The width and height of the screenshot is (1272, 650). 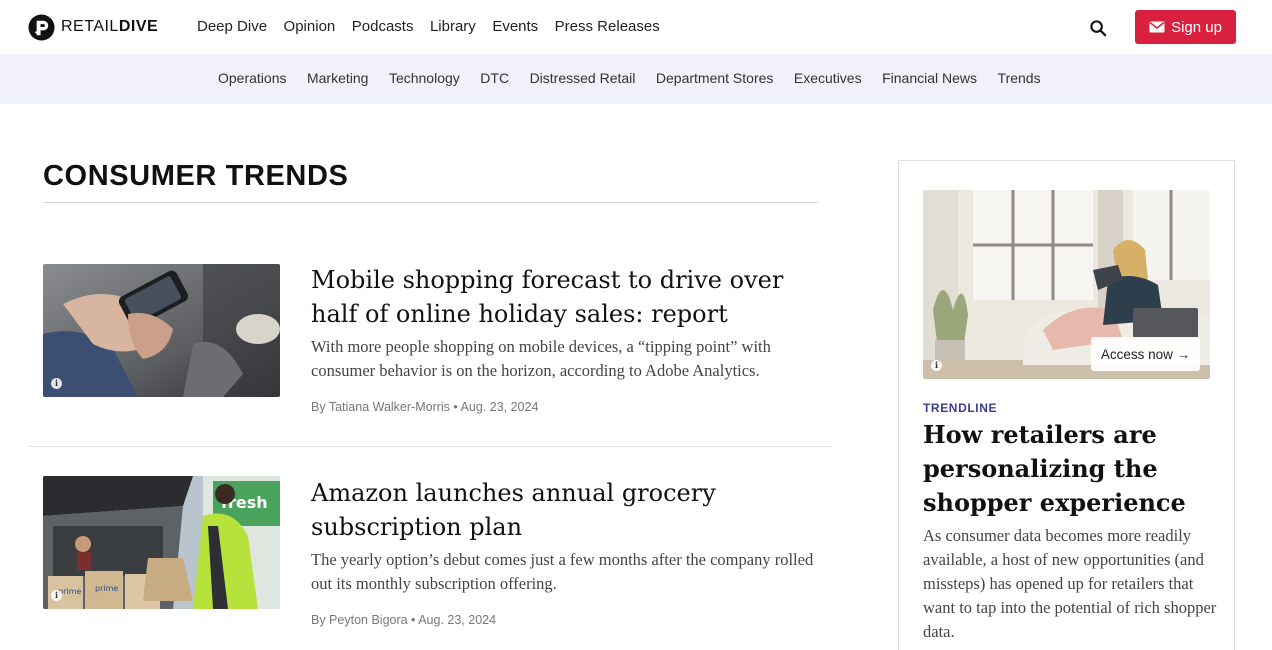 What do you see at coordinates (196, 176) in the screenshot?
I see `section-title: CONSUMER TRENDS` at bounding box center [196, 176].